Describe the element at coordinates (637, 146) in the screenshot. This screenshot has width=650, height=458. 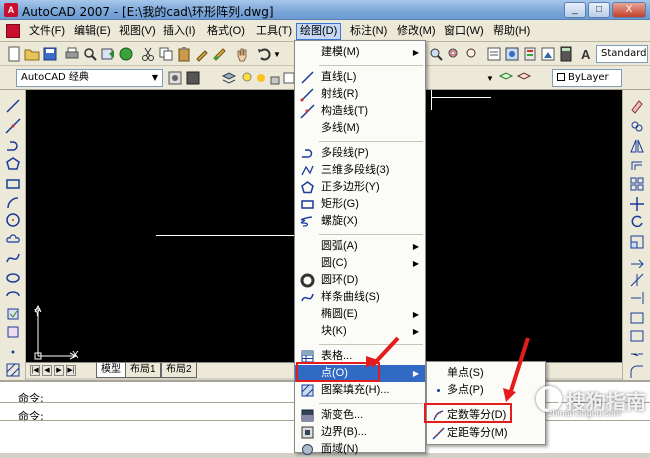
I see `mirror-icon` at that location.